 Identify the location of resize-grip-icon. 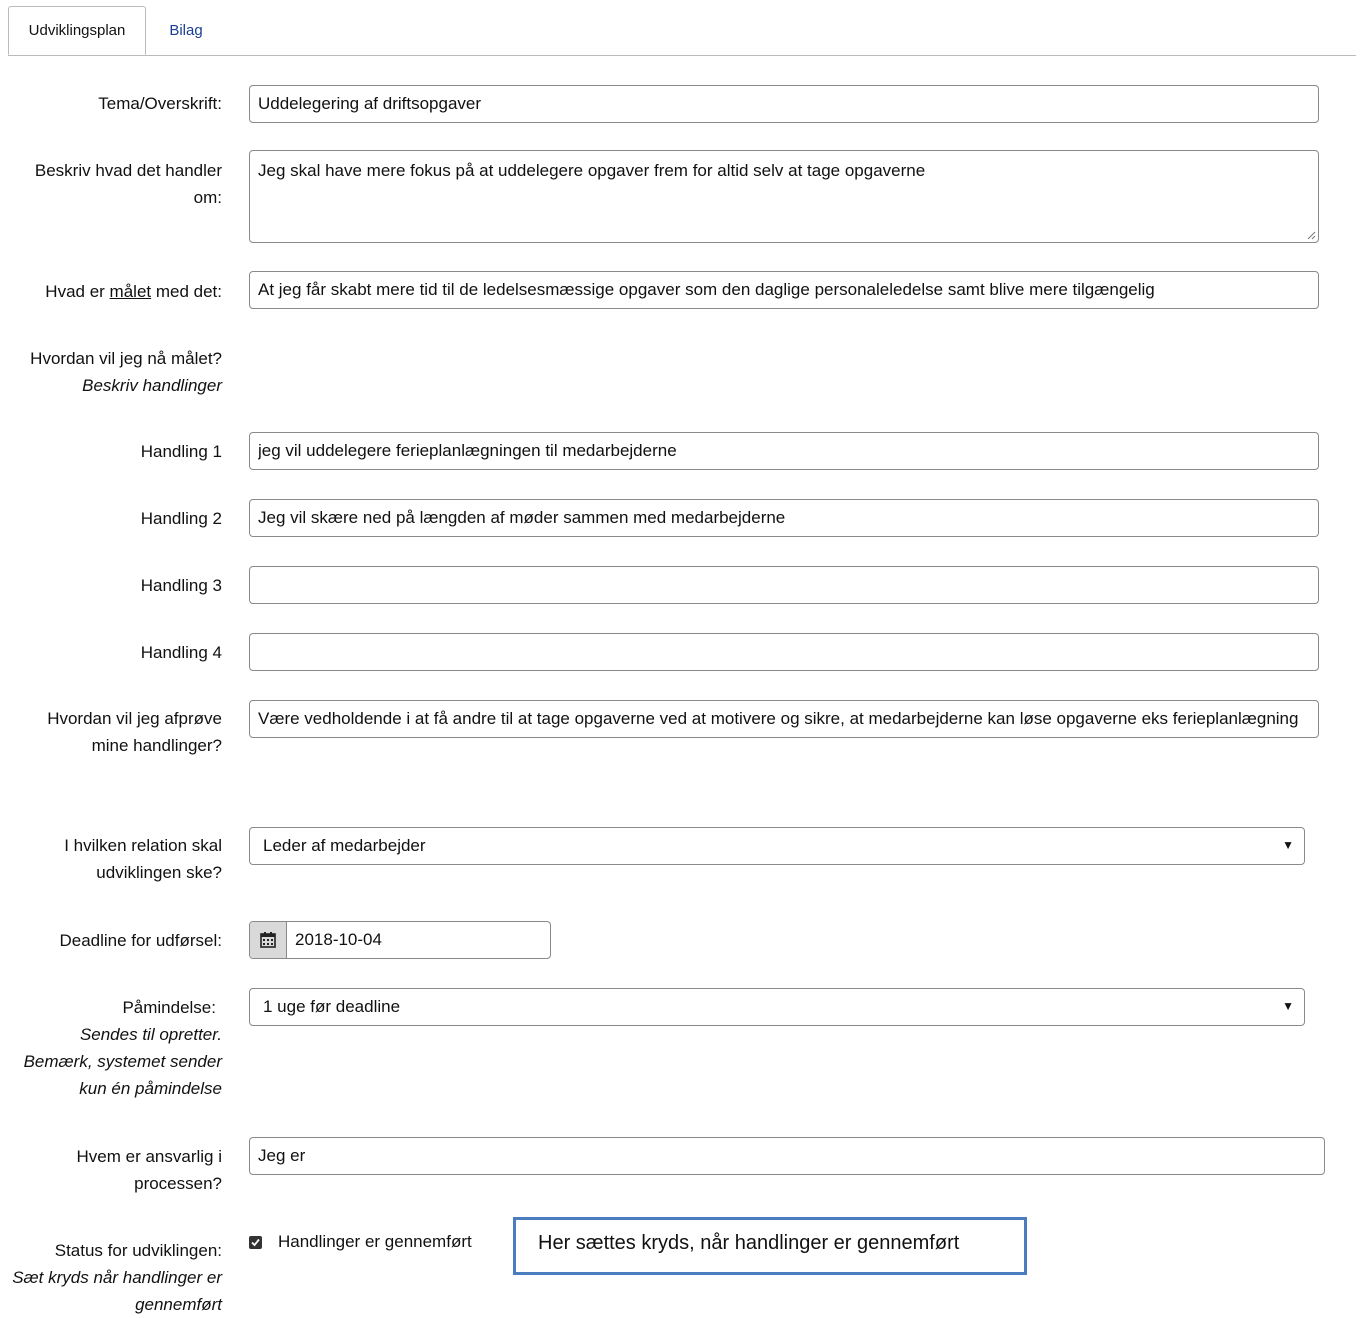
(1311, 235).